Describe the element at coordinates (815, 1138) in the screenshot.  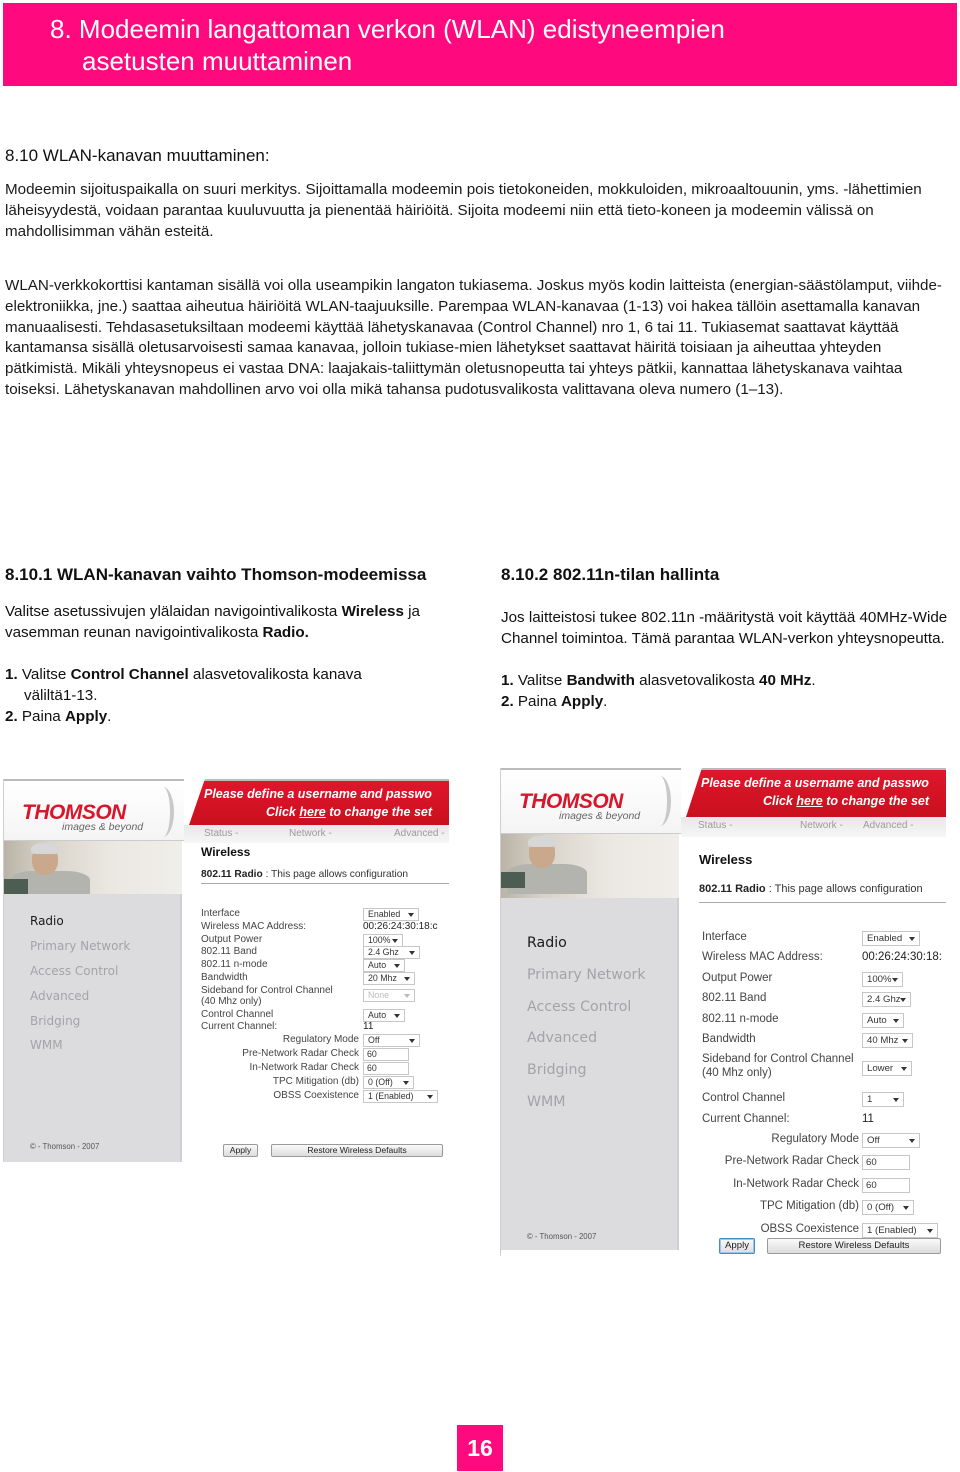
I see `regulatory-mode-label: Regulatory Mode` at that location.